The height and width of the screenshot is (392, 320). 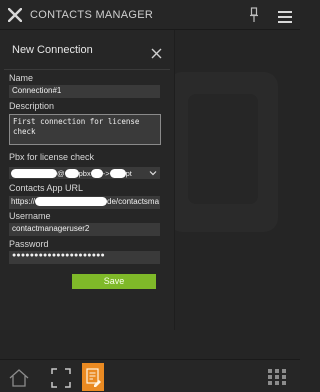 What do you see at coordinates (61, 378) in the screenshot?
I see `fullscreen-icon` at bounding box center [61, 378].